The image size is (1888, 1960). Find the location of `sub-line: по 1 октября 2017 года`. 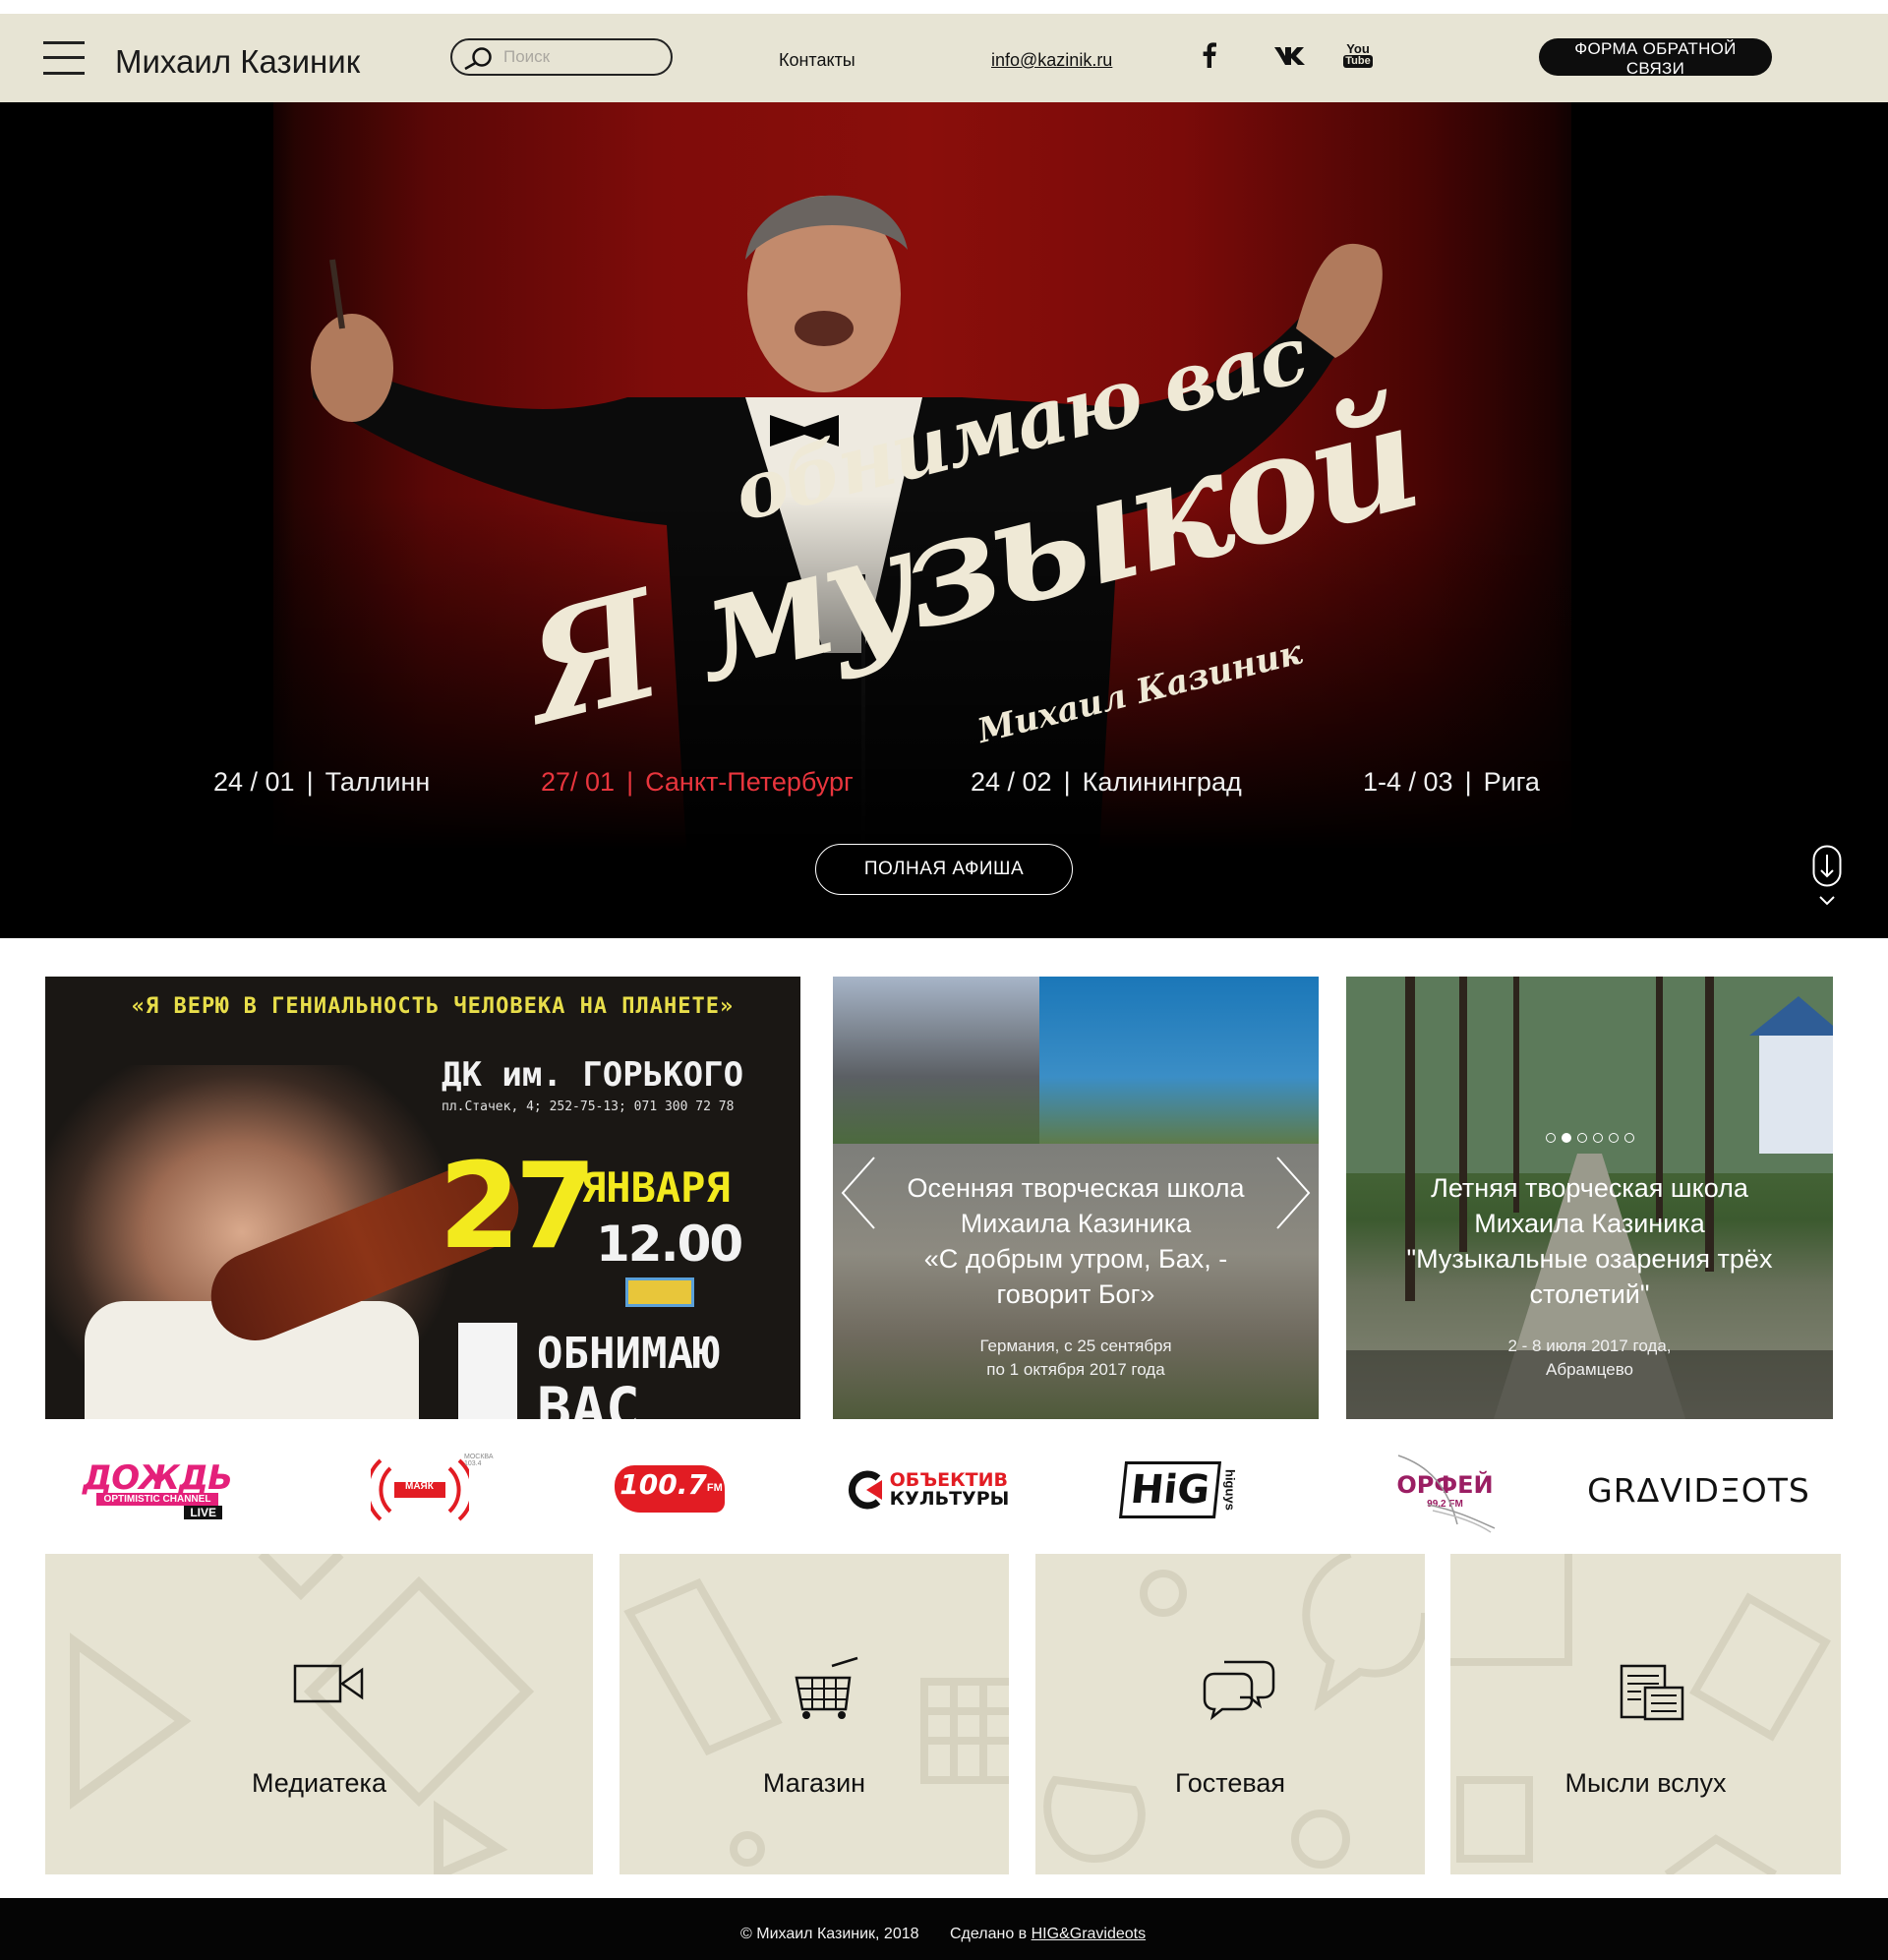

sub-line: по 1 октября 2017 года is located at coordinates (1075, 1370).